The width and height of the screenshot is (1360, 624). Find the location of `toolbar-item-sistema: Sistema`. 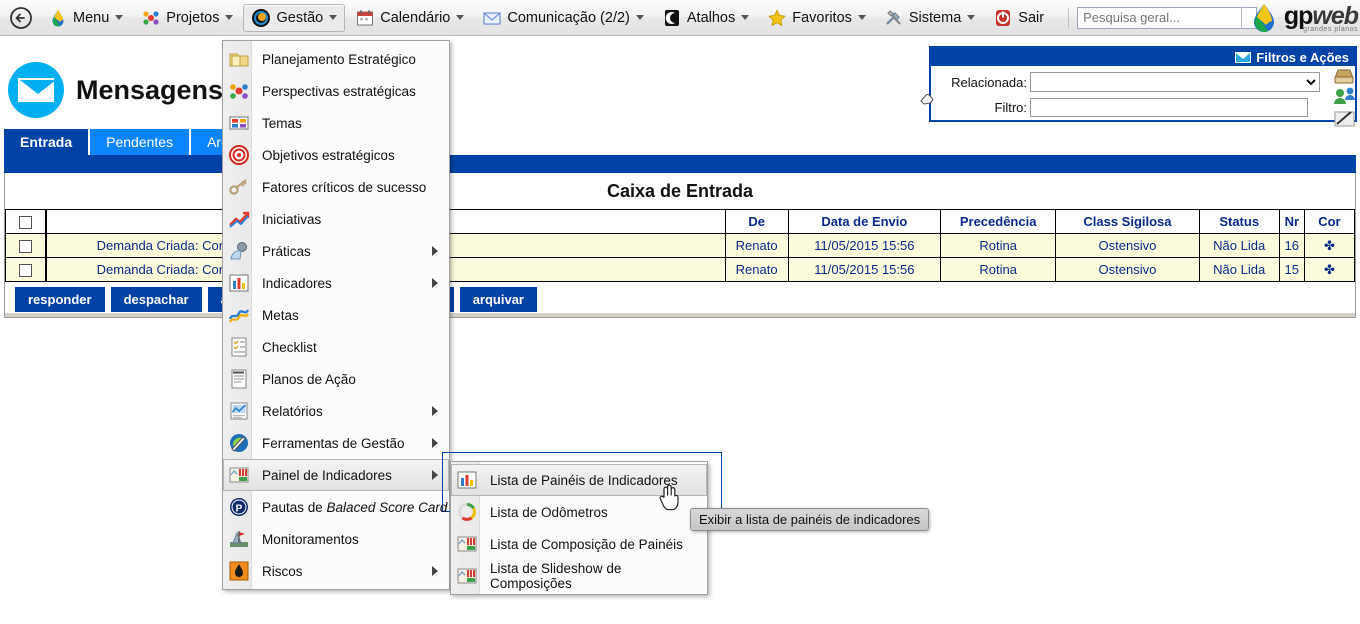

toolbar-item-sistema: Sistema is located at coordinates (929, 18).